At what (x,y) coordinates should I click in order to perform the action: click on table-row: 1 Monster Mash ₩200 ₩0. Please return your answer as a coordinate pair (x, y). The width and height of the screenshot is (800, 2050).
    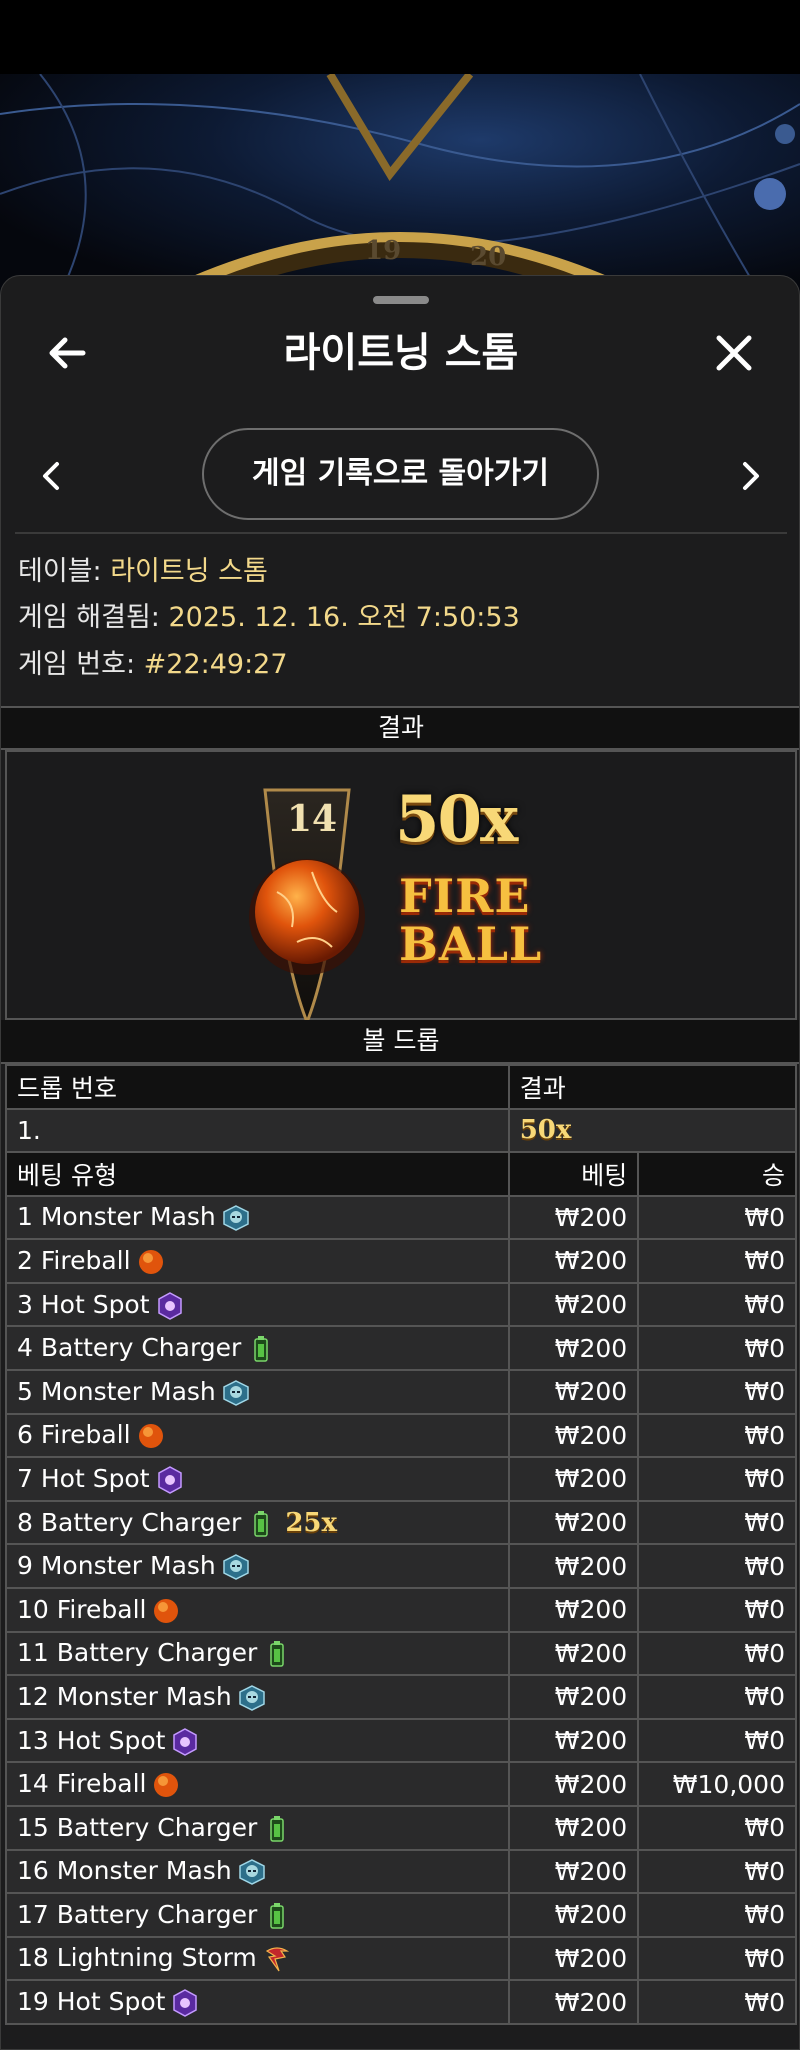
    Looking at the image, I should click on (401, 1217).